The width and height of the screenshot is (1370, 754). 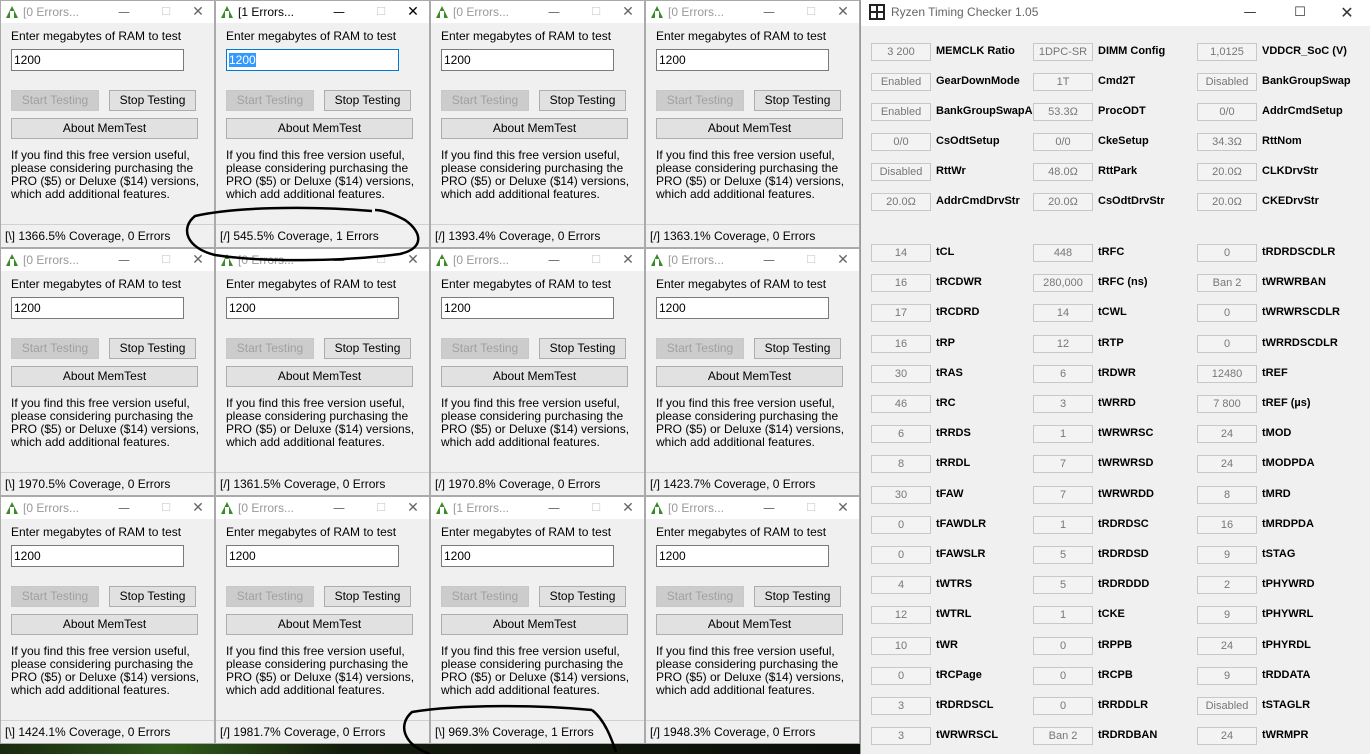 What do you see at coordinates (1115, 13) in the screenshot?
I see `title-bar: Ryzen Timing Checker 1.05 — ☐ ✕` at bounding box center [1115, 13].